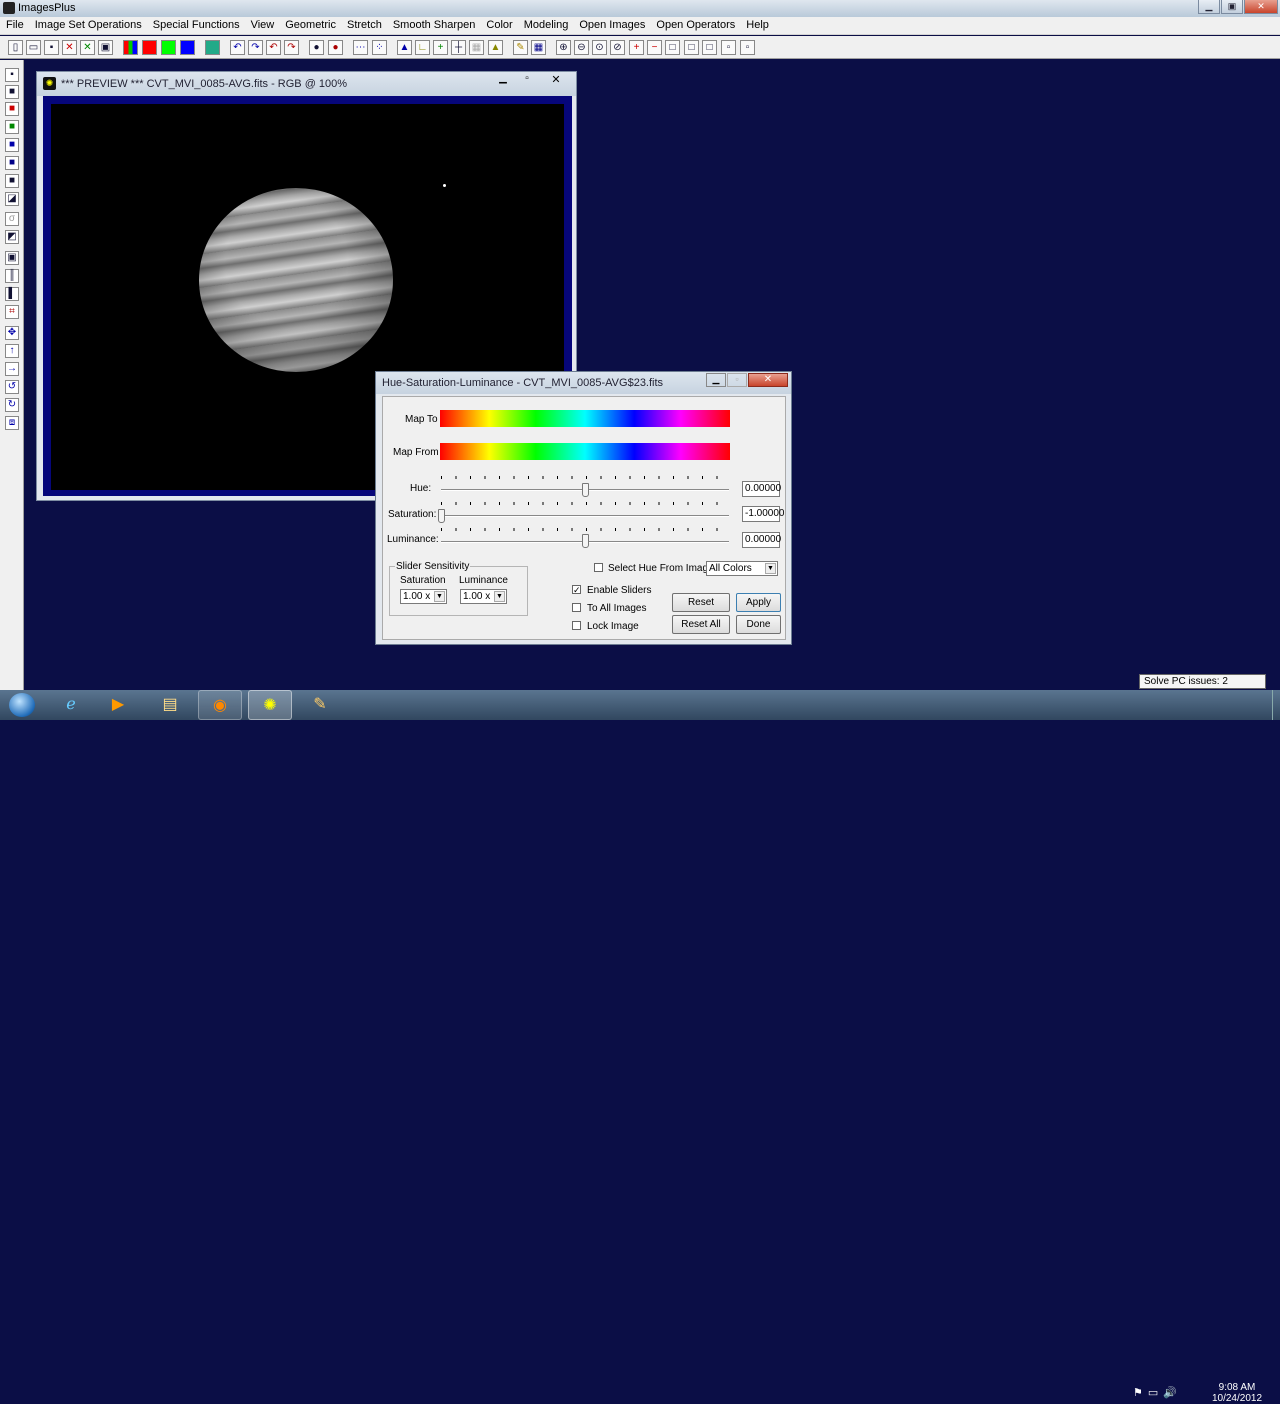 Image resolution: width=1280 pixels, height=1404 pixels. What do you see at coordinates (220, 705) in the screenshot?
I see `firefox-icon: ◉` at bounding box center [220, 705].